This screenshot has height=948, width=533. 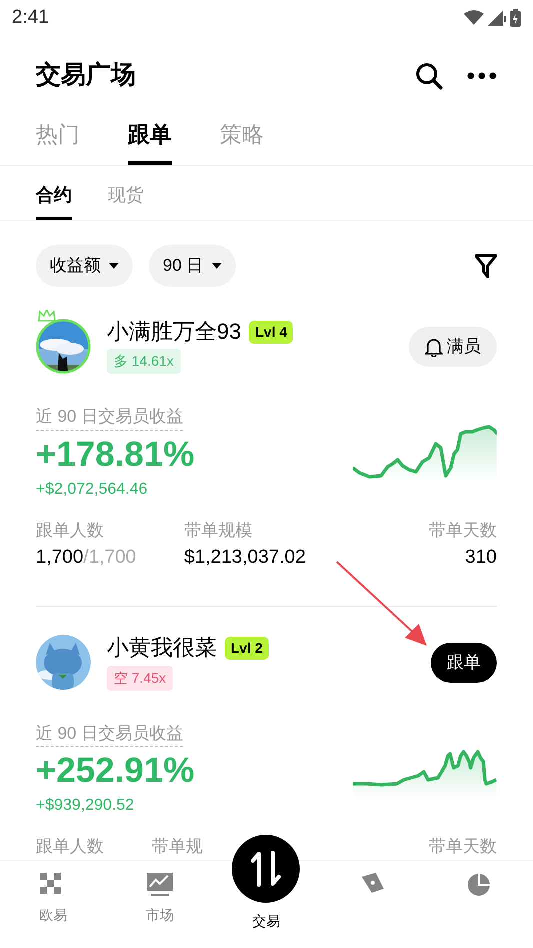 What do you see at coordinates (162, 648) in the screenshot?
I see `trader-name: 小黄我很菜` at bounding box center [162, 648].